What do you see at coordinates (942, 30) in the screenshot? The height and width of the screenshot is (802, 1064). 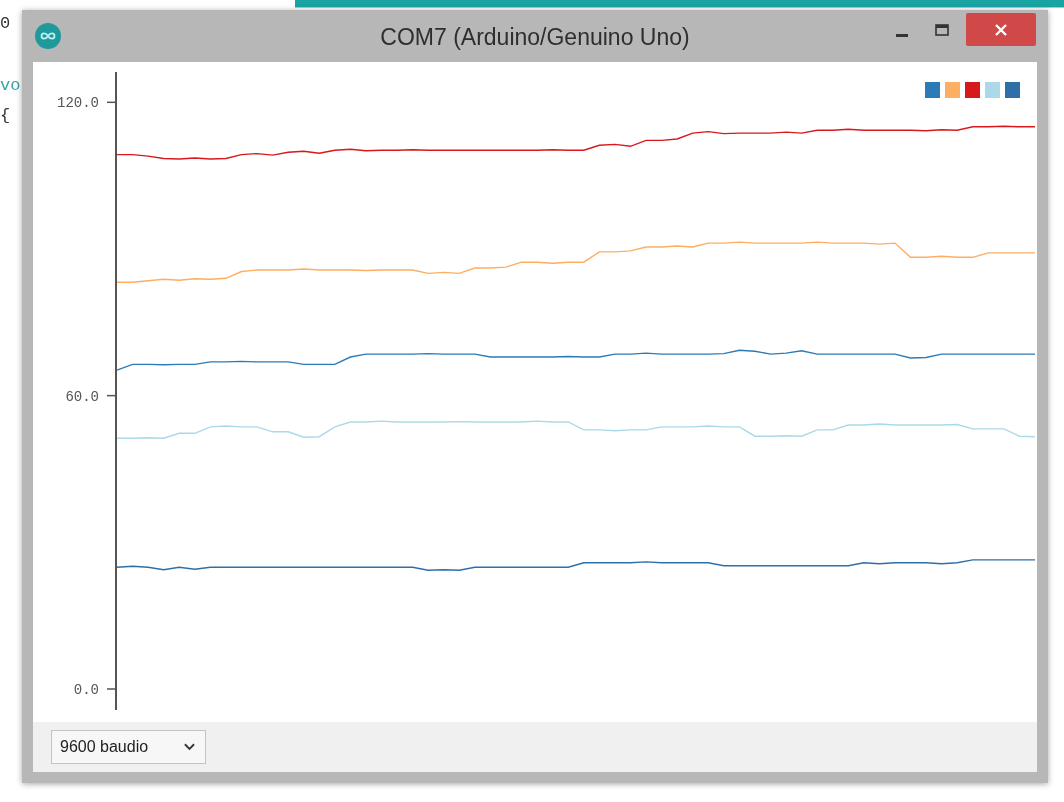 I see `maximize-icon` at bounding box center [942, 30].